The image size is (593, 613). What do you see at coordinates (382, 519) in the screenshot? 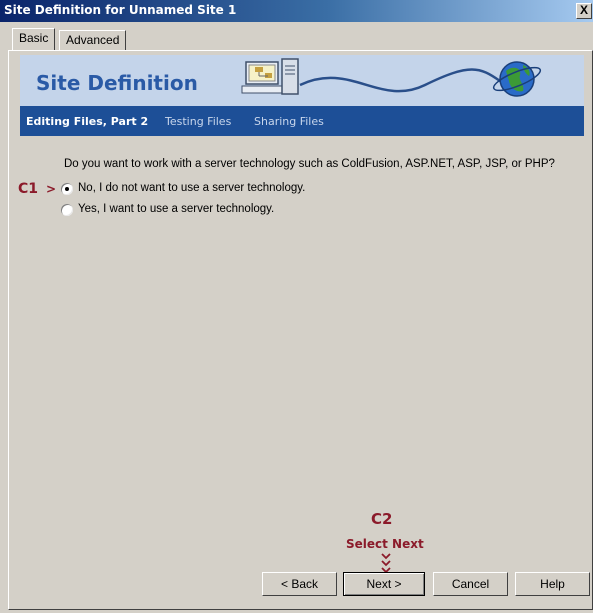
I see `callout-c2: C2` at bounding box center [382, 519].